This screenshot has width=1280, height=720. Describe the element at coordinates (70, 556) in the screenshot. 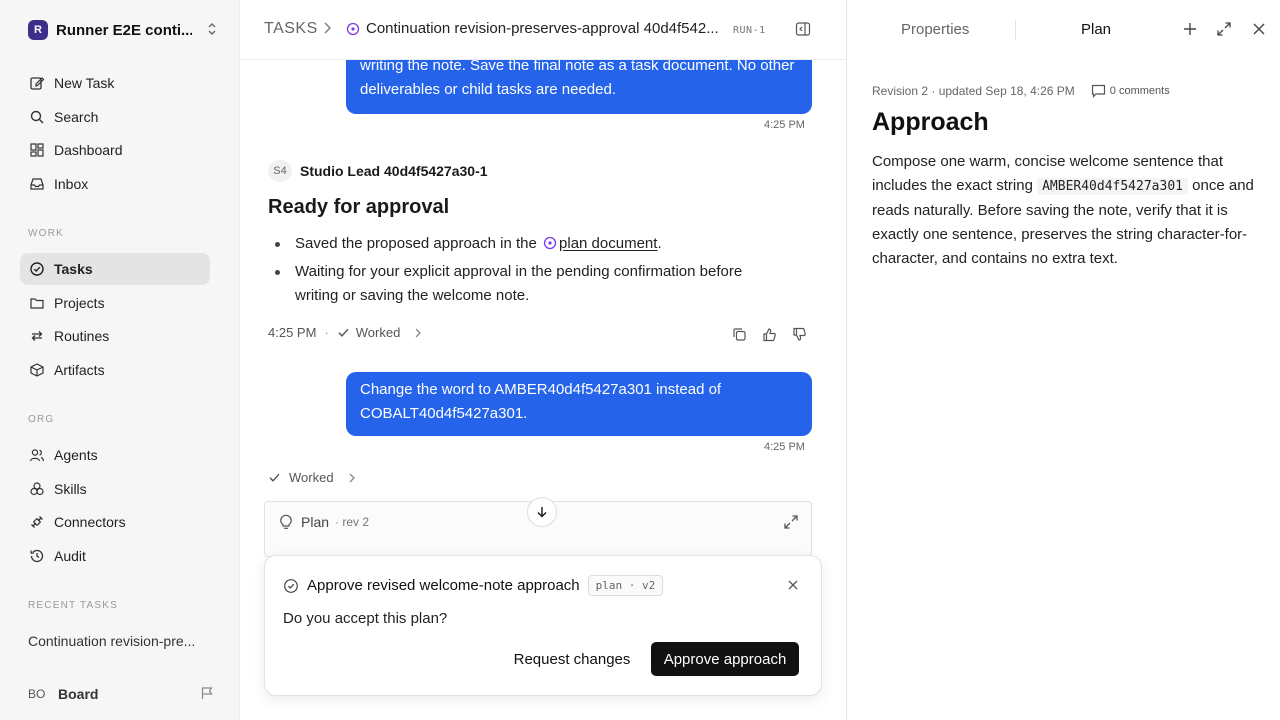

I see `nav-label: Audit` at that location.